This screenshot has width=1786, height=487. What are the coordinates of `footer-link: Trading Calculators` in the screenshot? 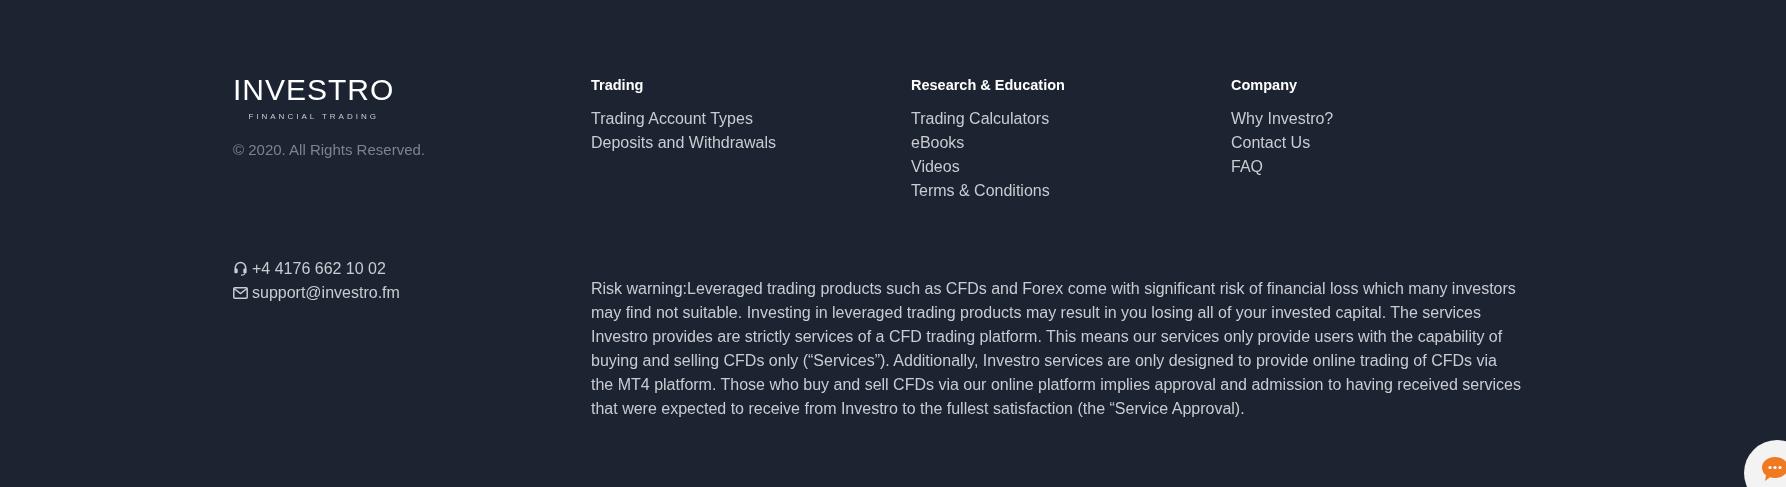 It's located at (1071, 118).